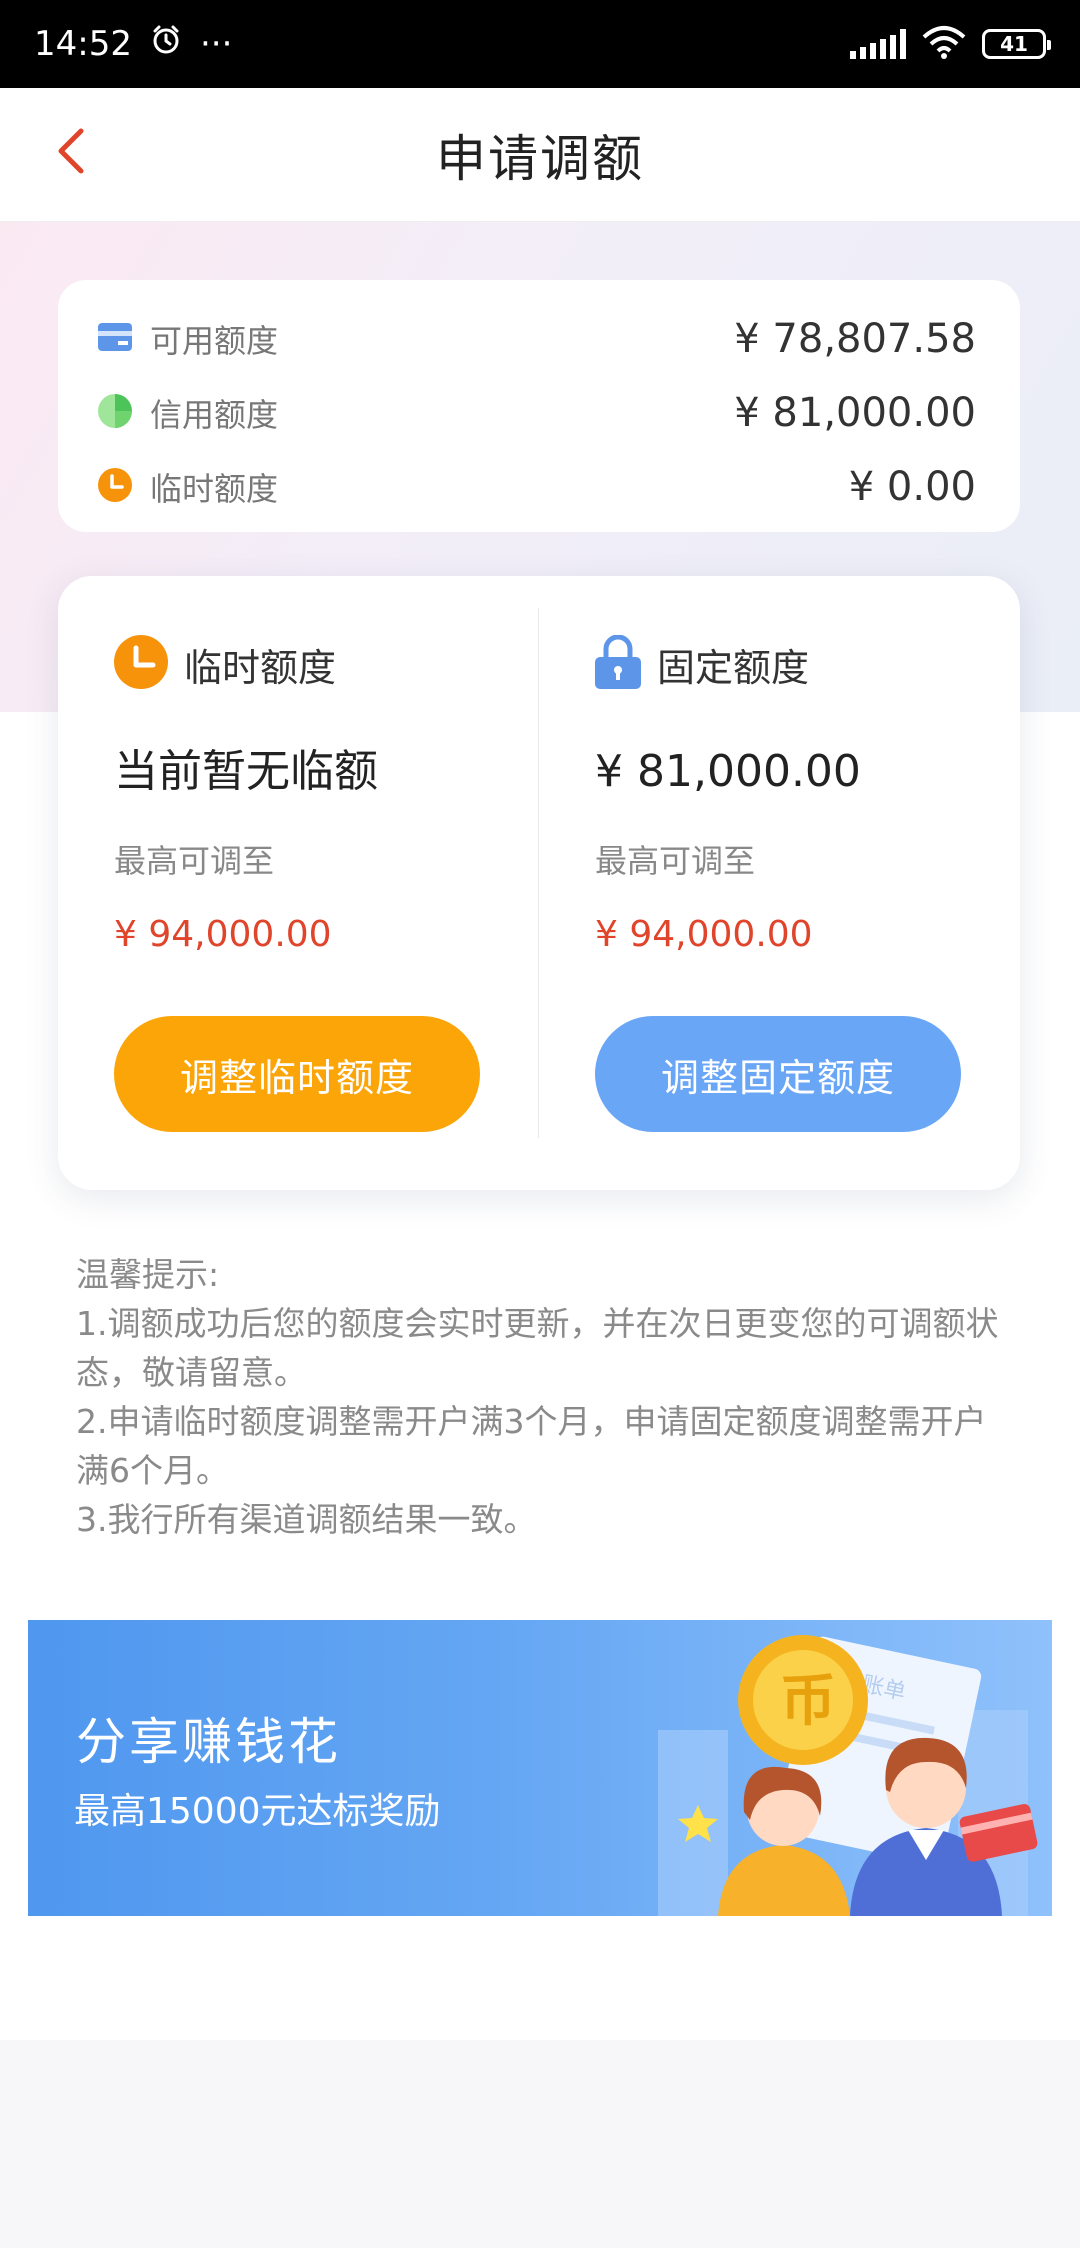  What do you see at coordinates (214, 415) in the screenshot?
I see `summary-label: 信用额度` at bounding box center [214, 415].